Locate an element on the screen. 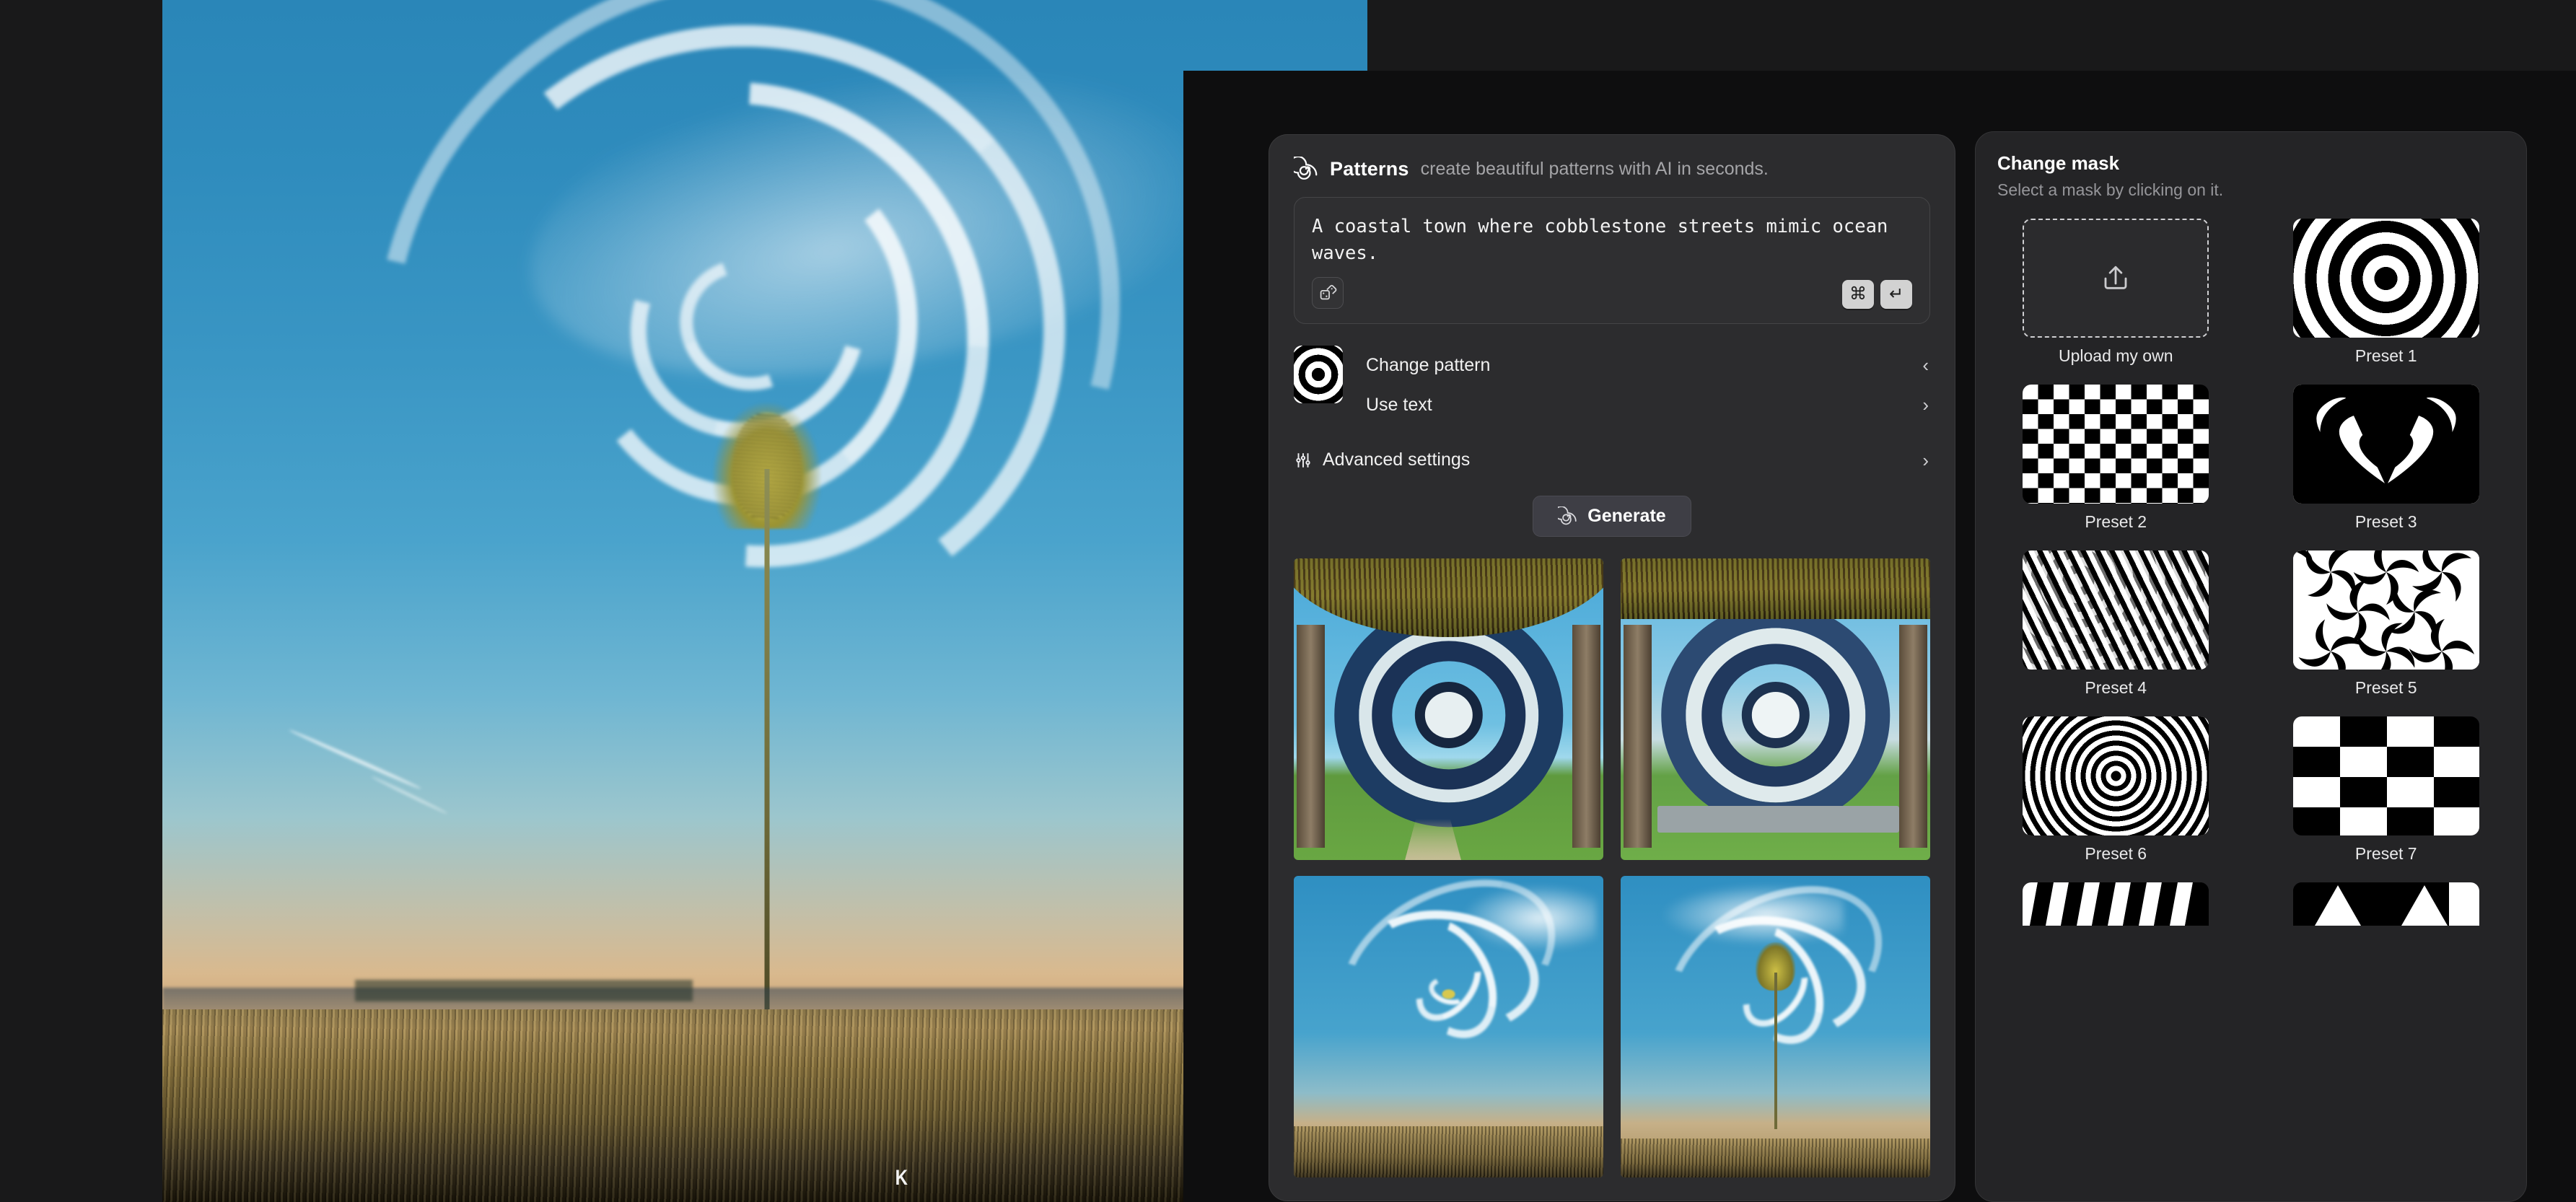  use-text-row: Use text › is located at coordinates (1648, 405).